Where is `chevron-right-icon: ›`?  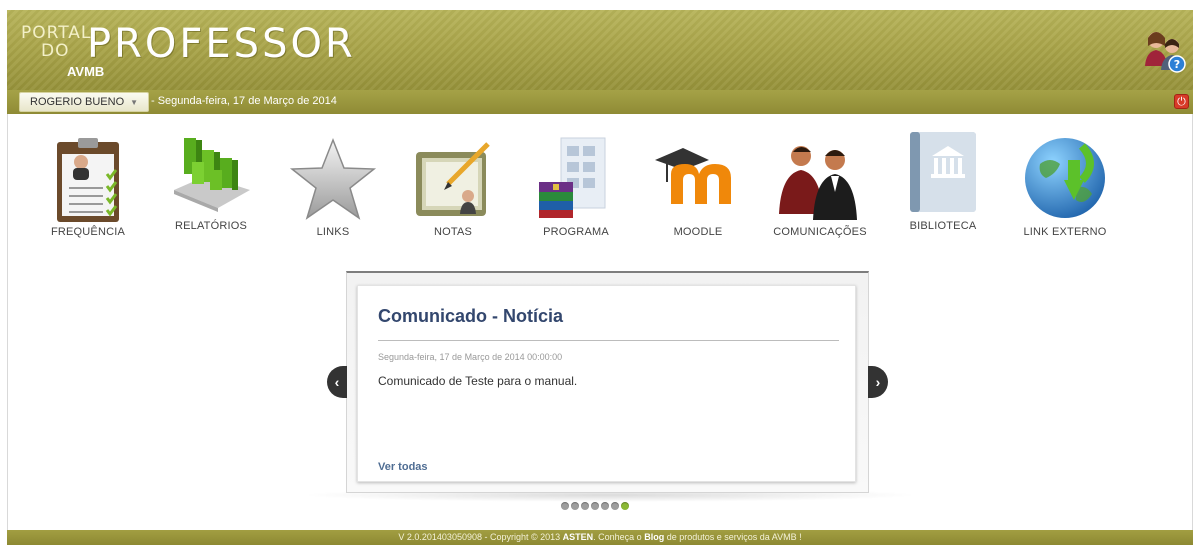 chevron-right-icon: › is located at coordinates (878, 382).